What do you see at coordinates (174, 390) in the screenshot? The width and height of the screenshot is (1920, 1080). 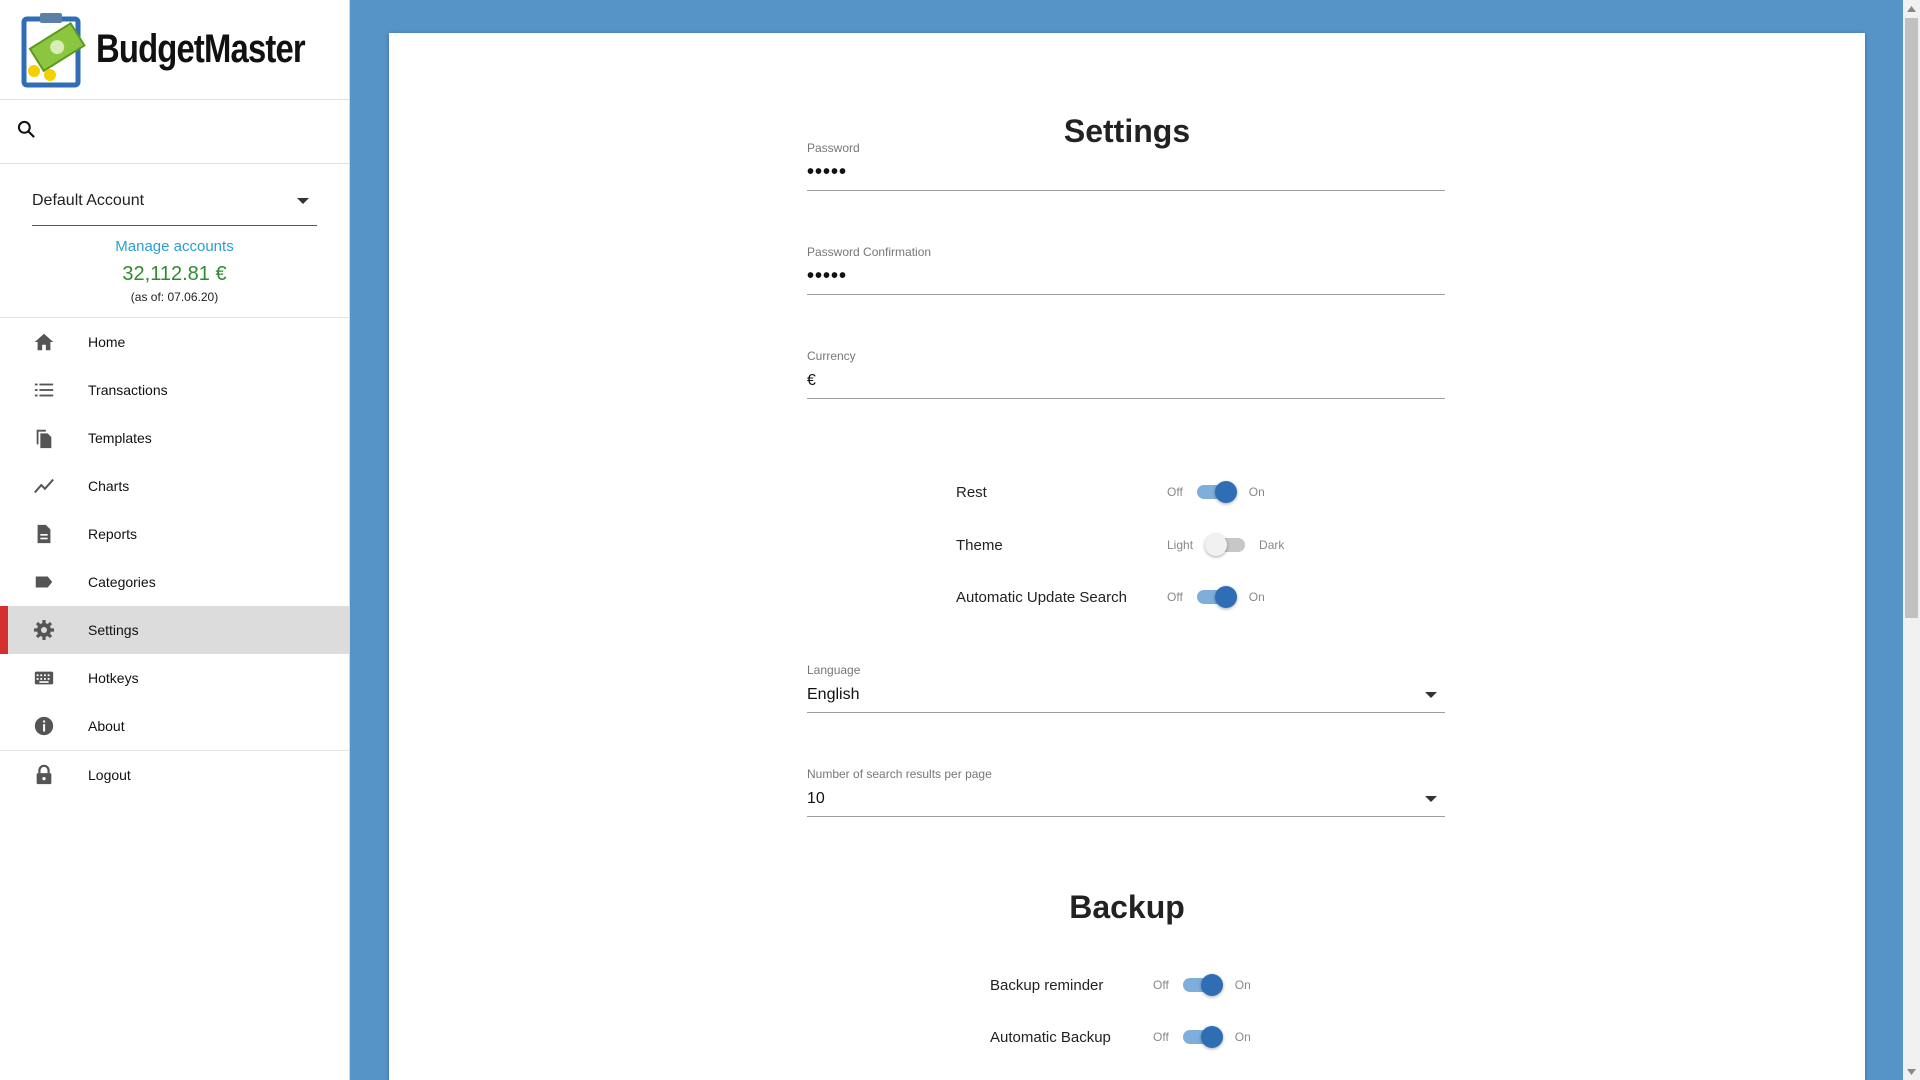 I see `sidebar-item-transactions: Transactions` at bounding box center [174, 390].